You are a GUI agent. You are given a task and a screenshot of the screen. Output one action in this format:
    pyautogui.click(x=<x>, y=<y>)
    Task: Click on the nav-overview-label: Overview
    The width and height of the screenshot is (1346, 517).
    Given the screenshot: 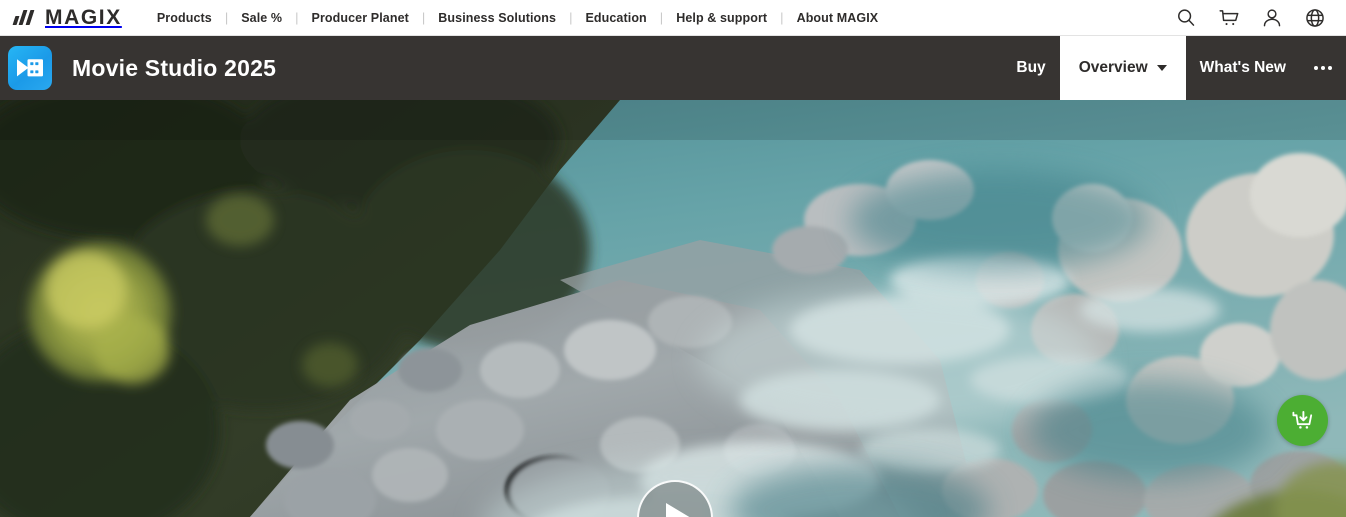 What is the action you would take?
    pyautogui.click(x=1113, y=67)
    